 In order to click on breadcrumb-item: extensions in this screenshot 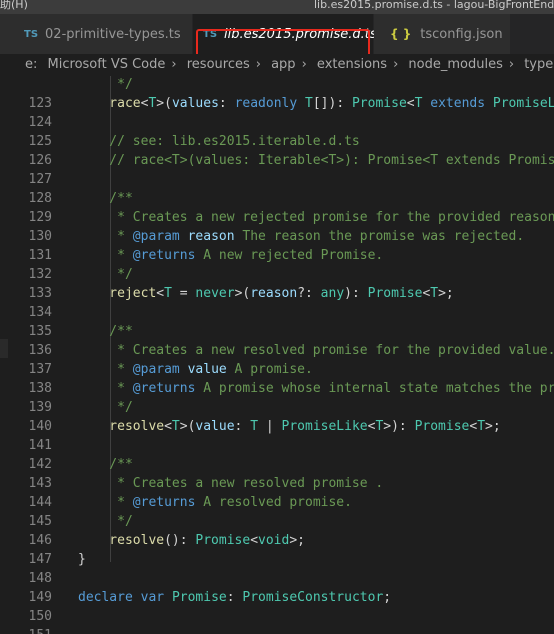, I will do `click(352, 64)`.